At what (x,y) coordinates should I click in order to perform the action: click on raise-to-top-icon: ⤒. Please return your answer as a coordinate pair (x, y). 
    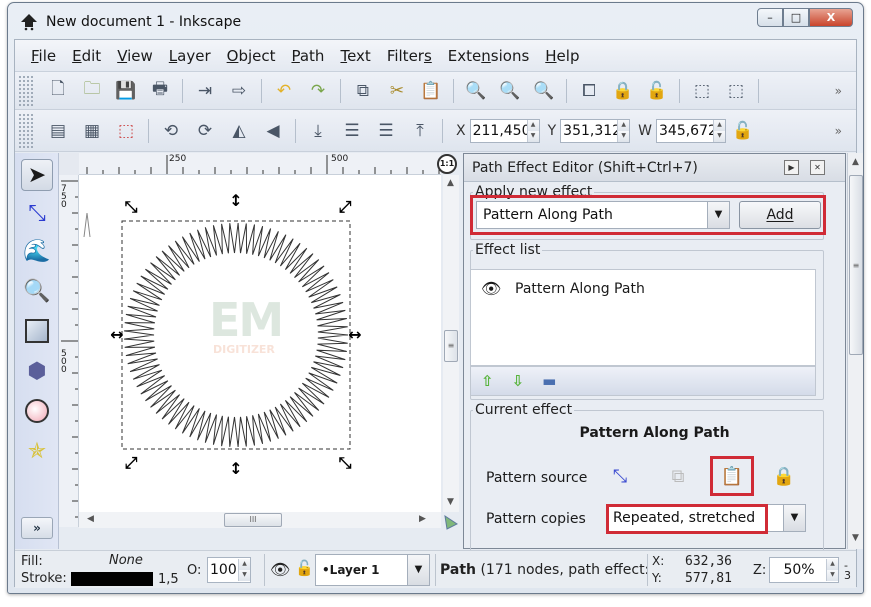
    Looking at the image, I should click on (420, 131).